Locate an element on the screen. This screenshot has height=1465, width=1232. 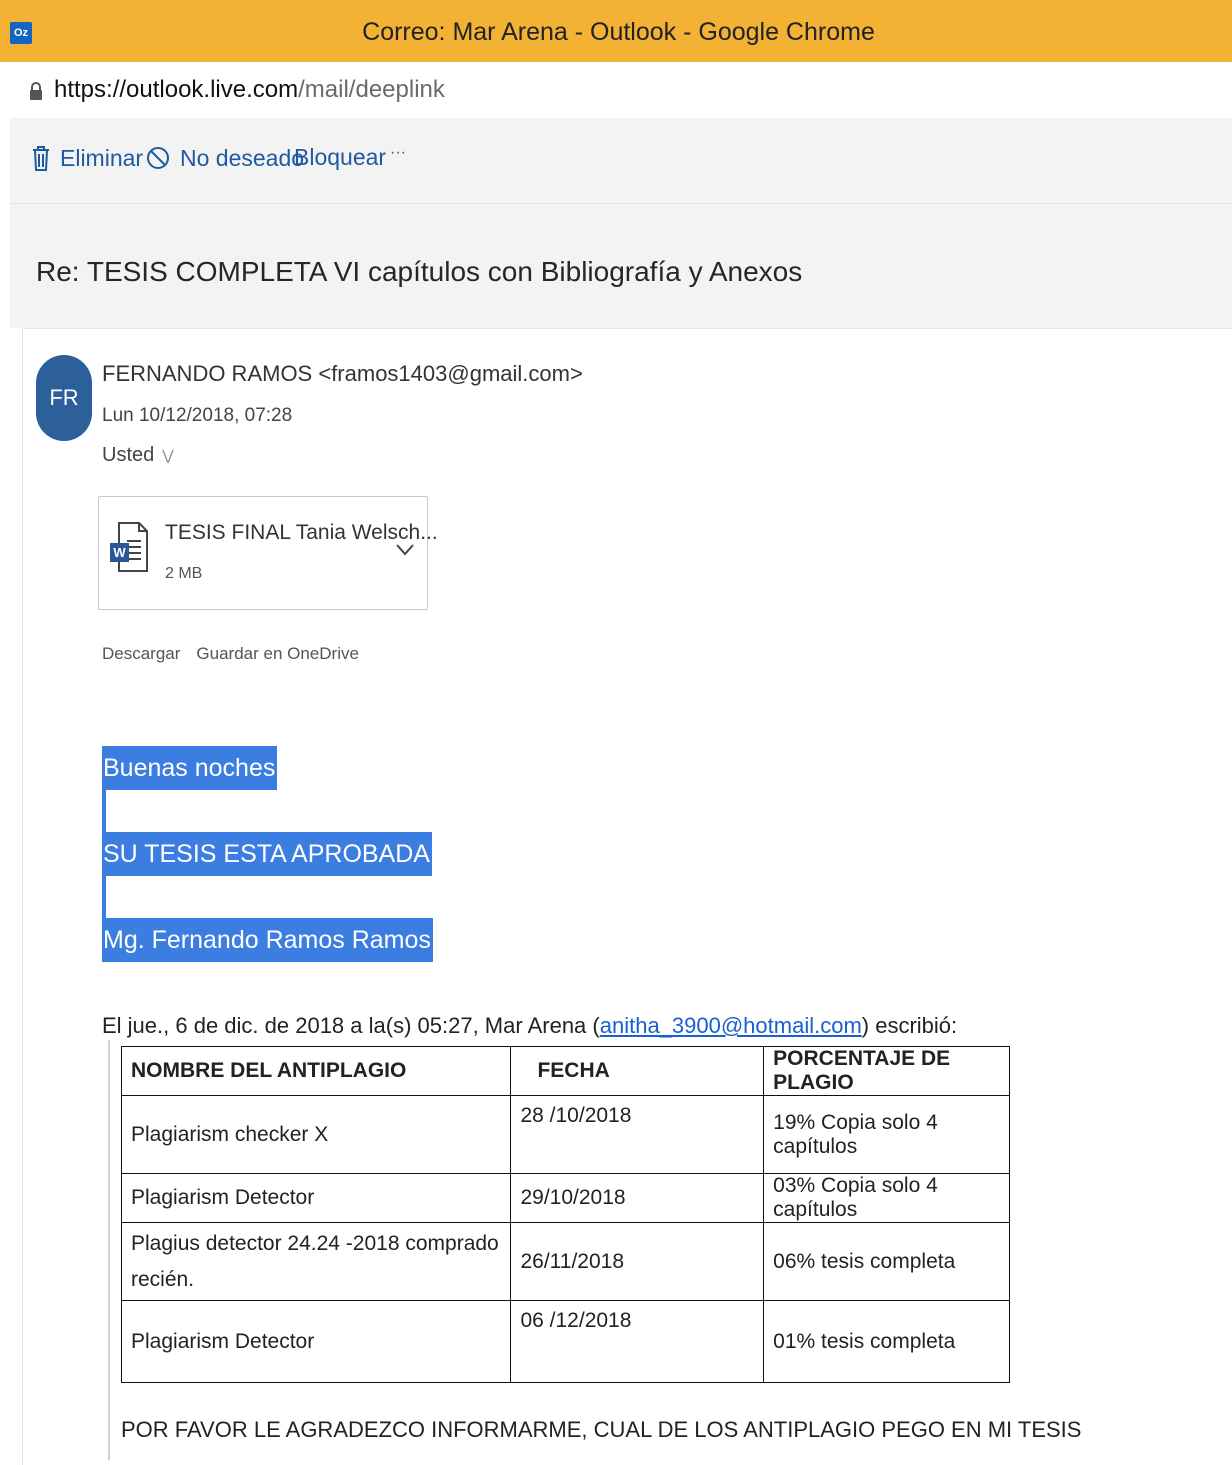
table-cell: 26/11/2018 is located at coordinates (637, 1261).